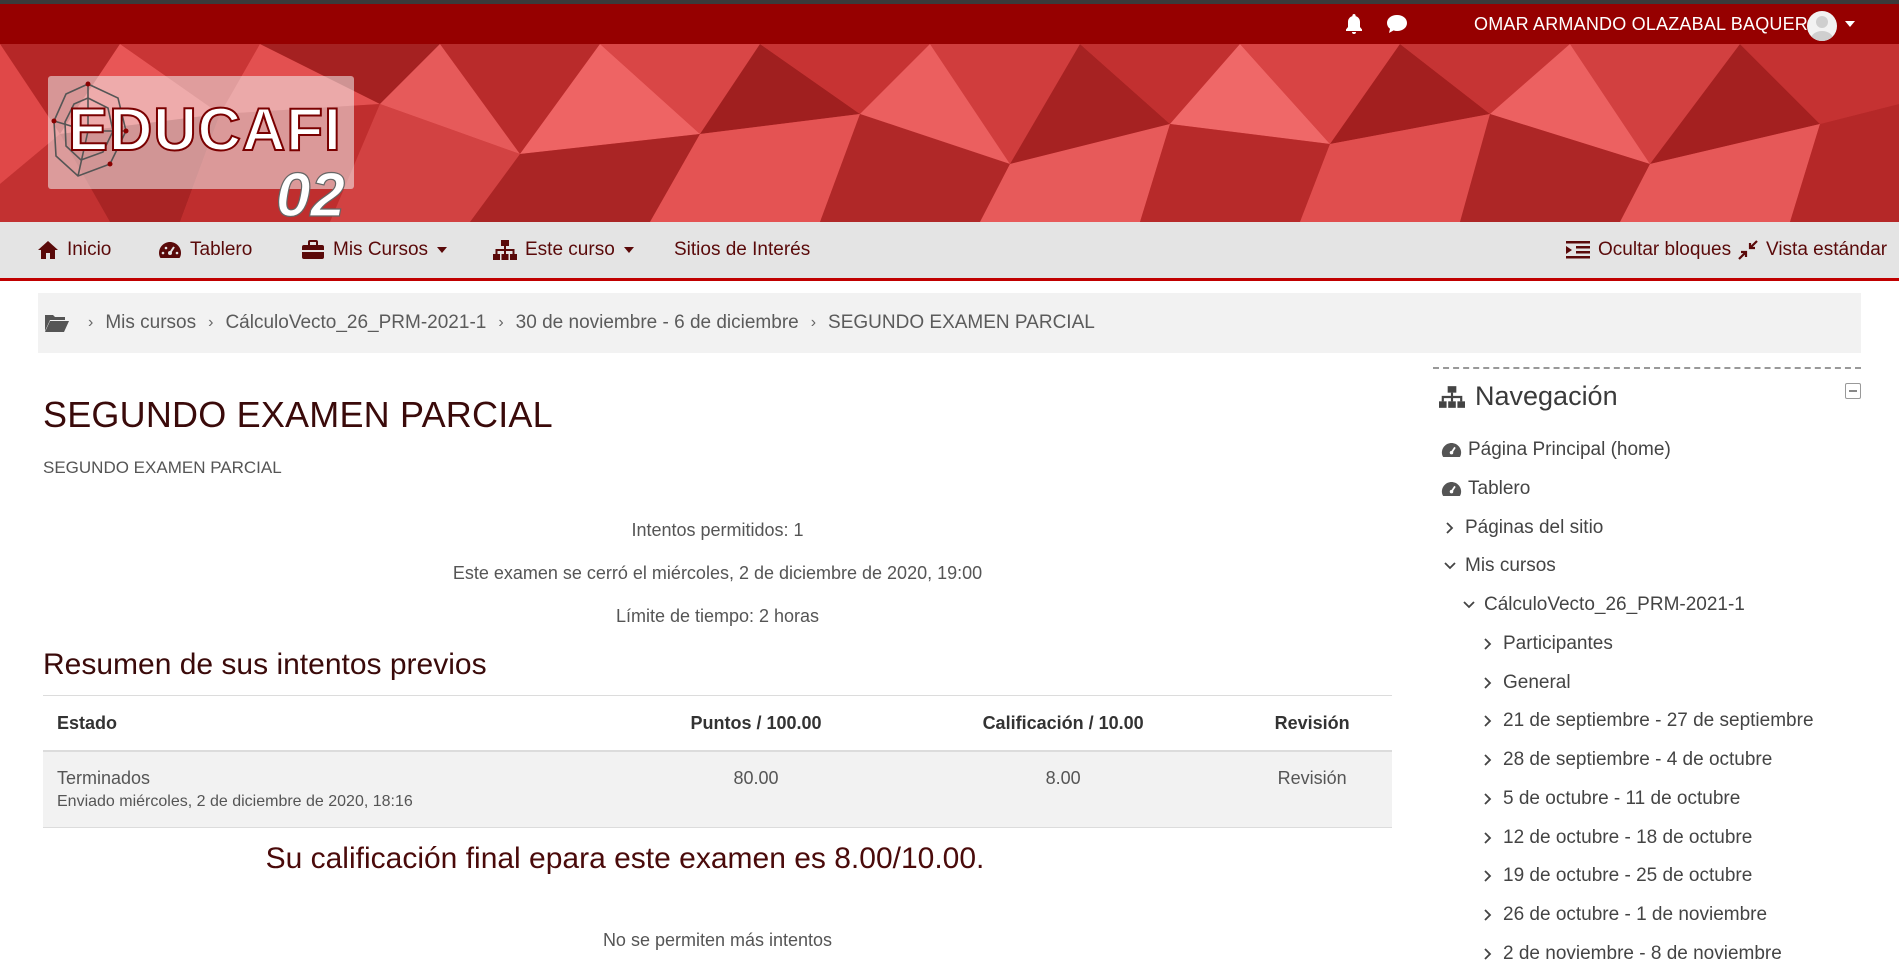 Image resolution: width=1899 pixels, height=969 pixels. Describe the element at coordinates (205, 129) in the screenshot. I see `svg-text: EDUCAFI` at that location.